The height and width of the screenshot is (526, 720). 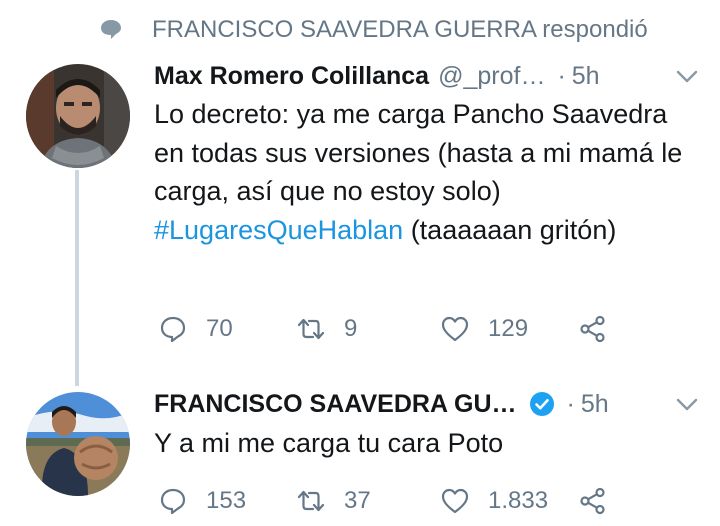 What do you see at coordinates (219, 328) in the screenshot?
I see `reply-count: 70` at bounding box center [219, 328].